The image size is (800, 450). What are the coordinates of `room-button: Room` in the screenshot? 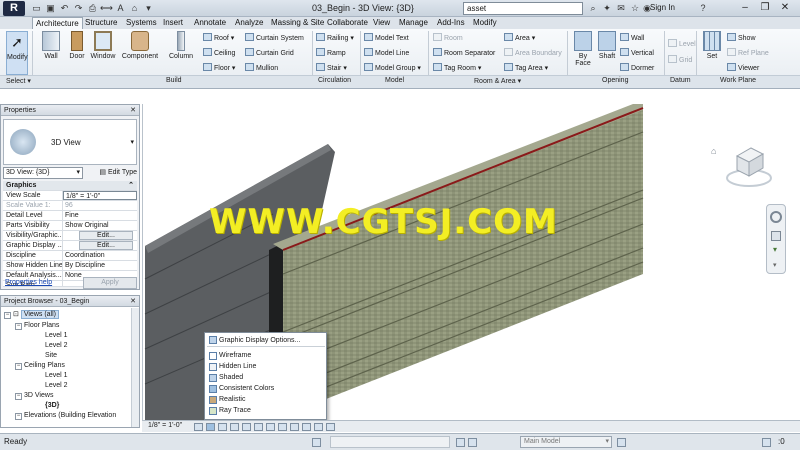 It's located at (448, 38).